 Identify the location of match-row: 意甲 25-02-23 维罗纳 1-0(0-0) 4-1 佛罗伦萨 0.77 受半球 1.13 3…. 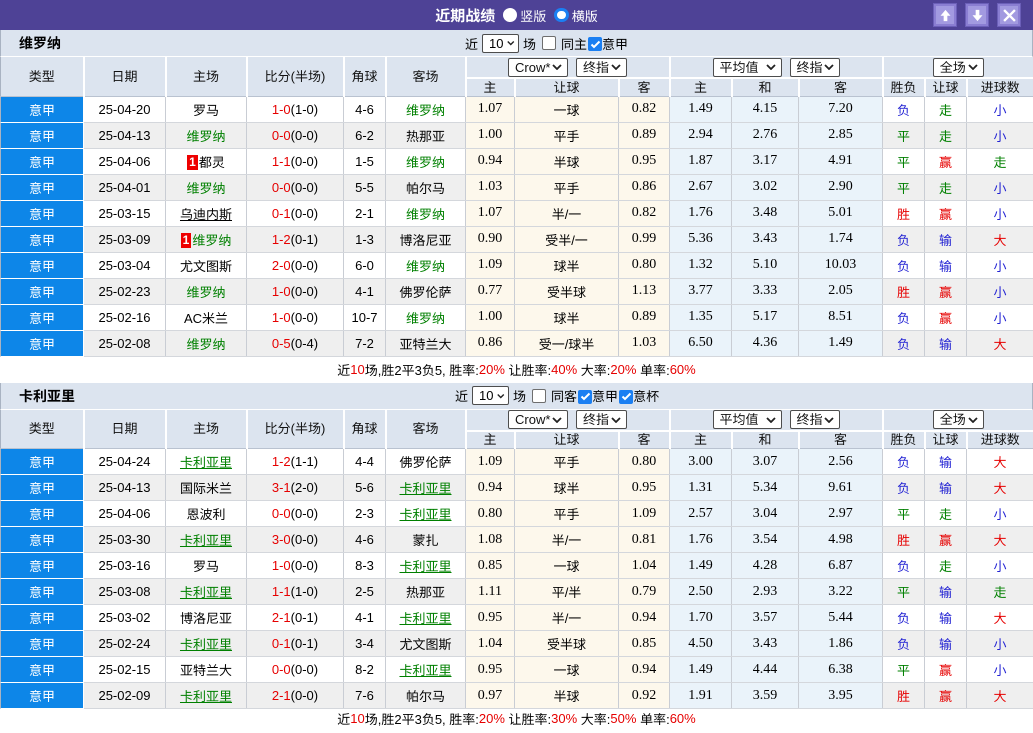
(516, 291).